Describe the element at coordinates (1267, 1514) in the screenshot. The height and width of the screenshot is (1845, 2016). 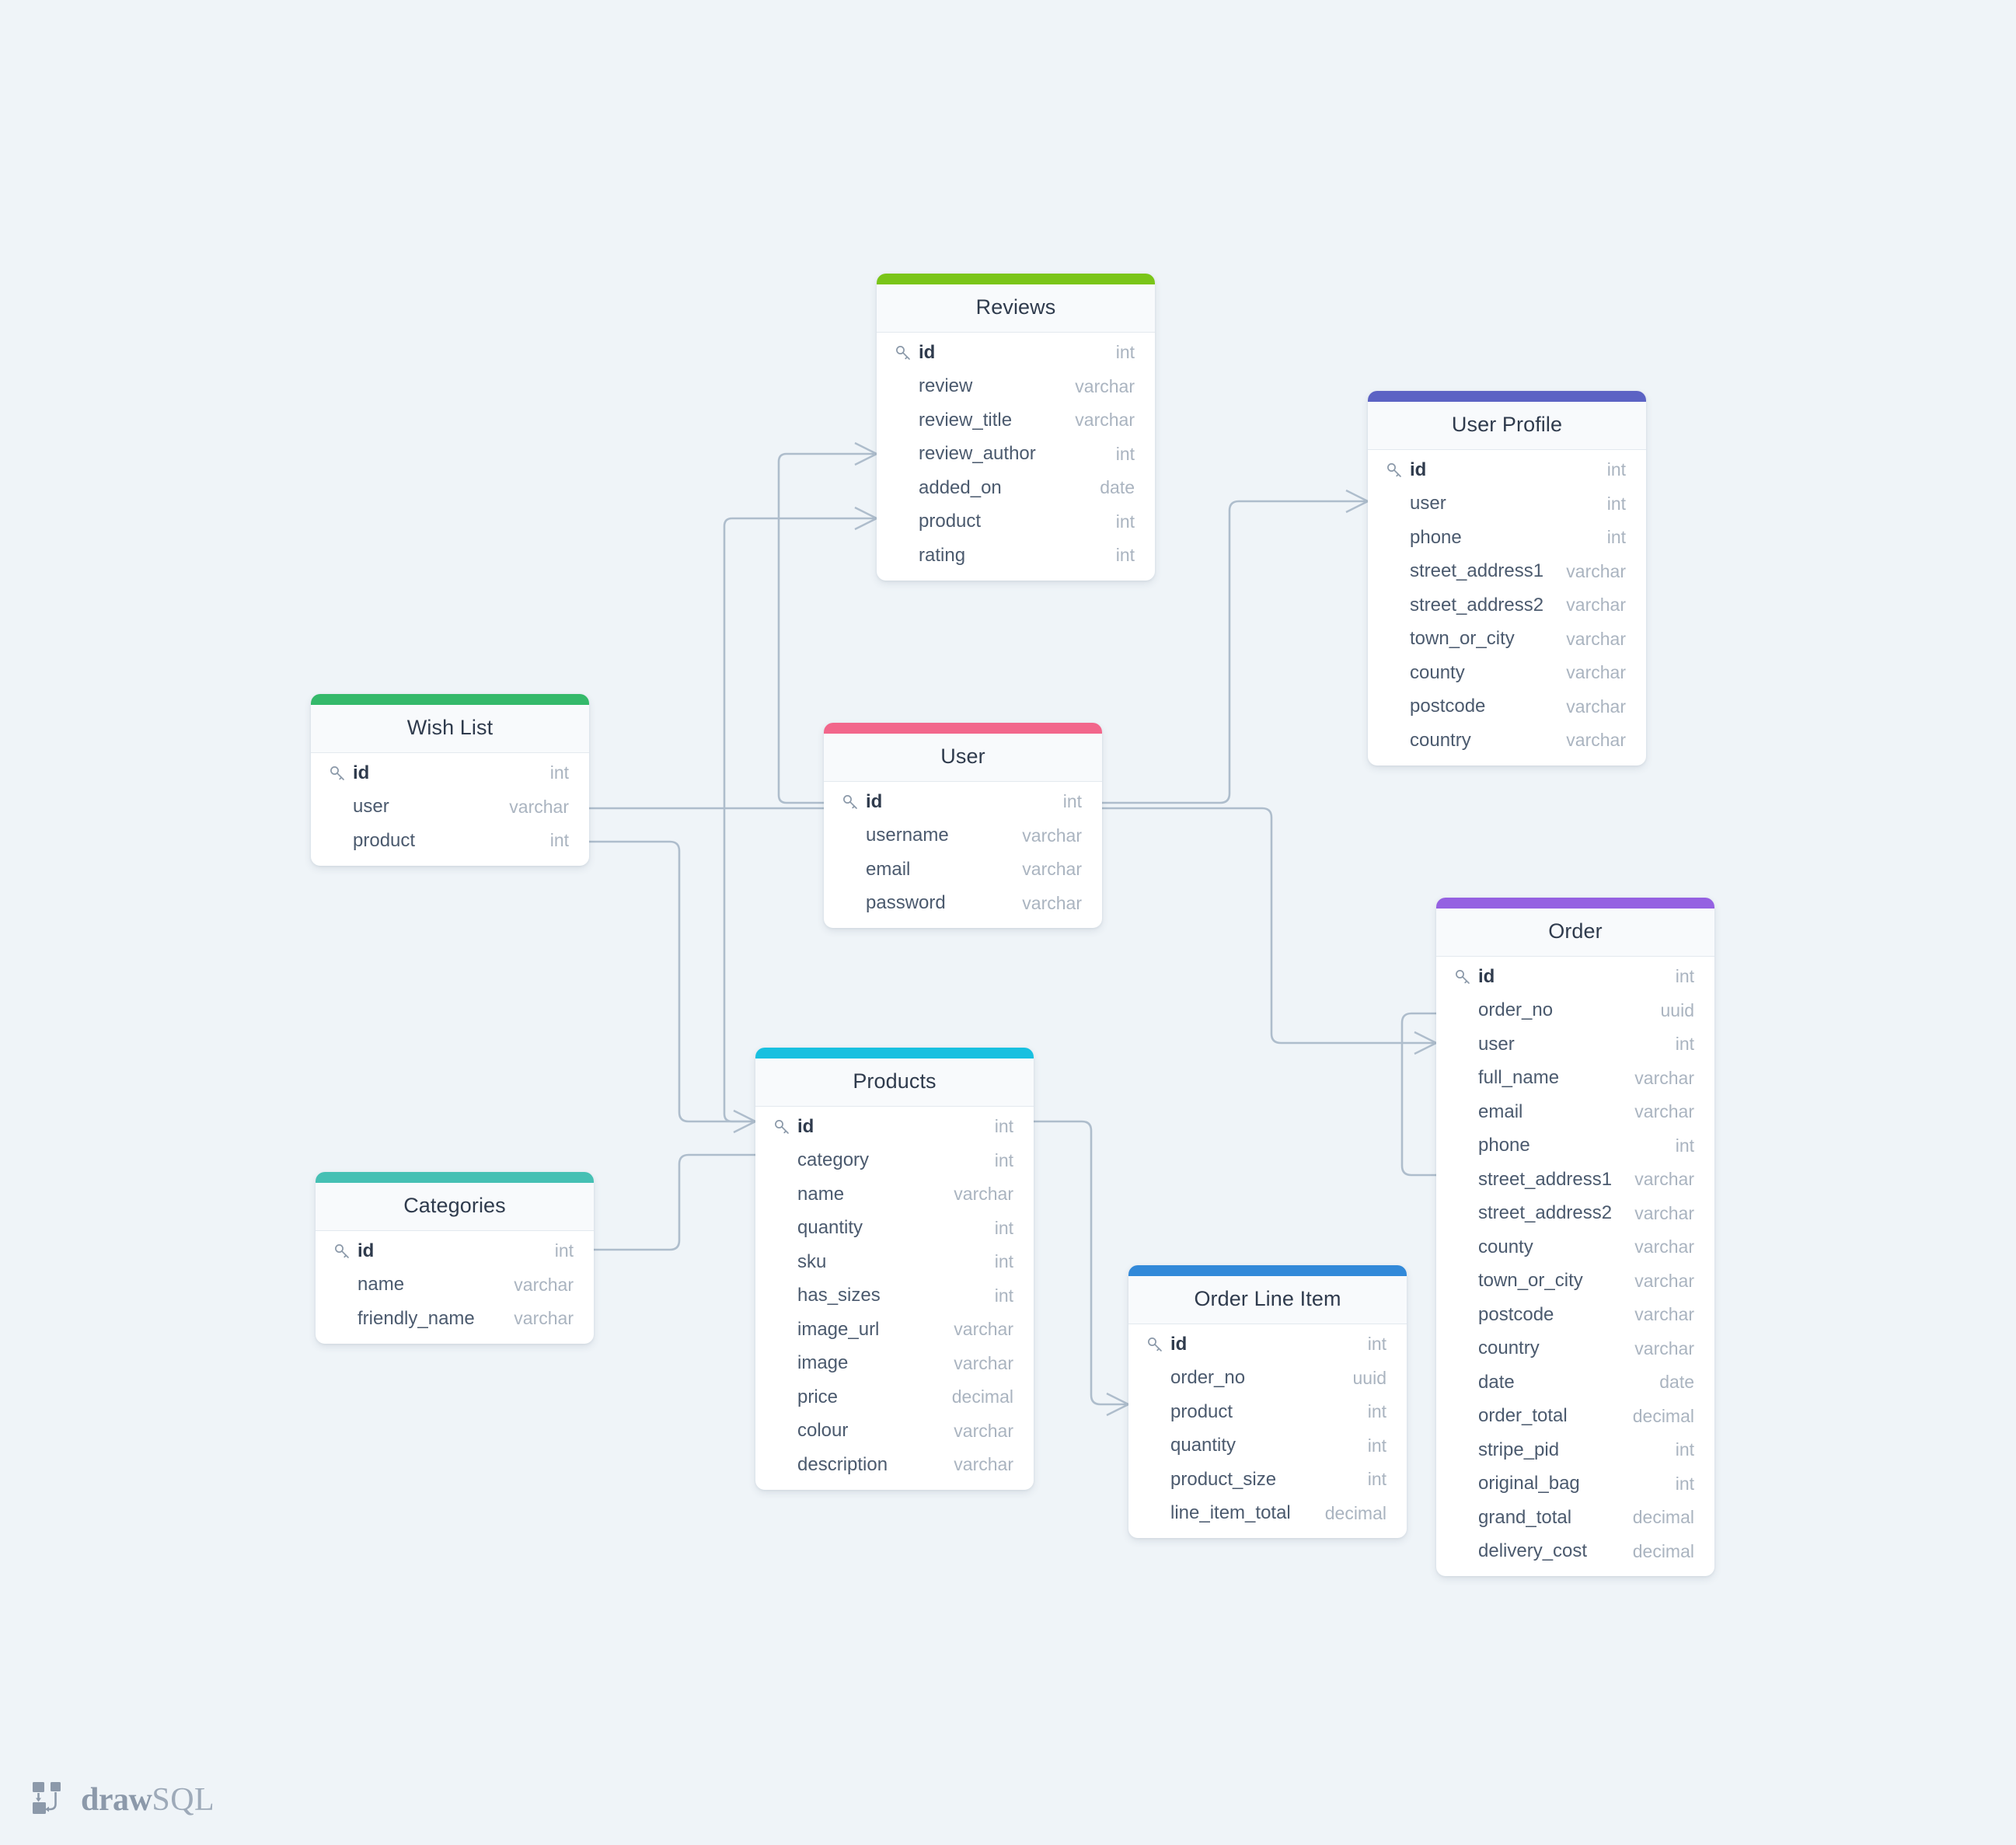
I see `table-column-row: line_item_total decimal` at that location.